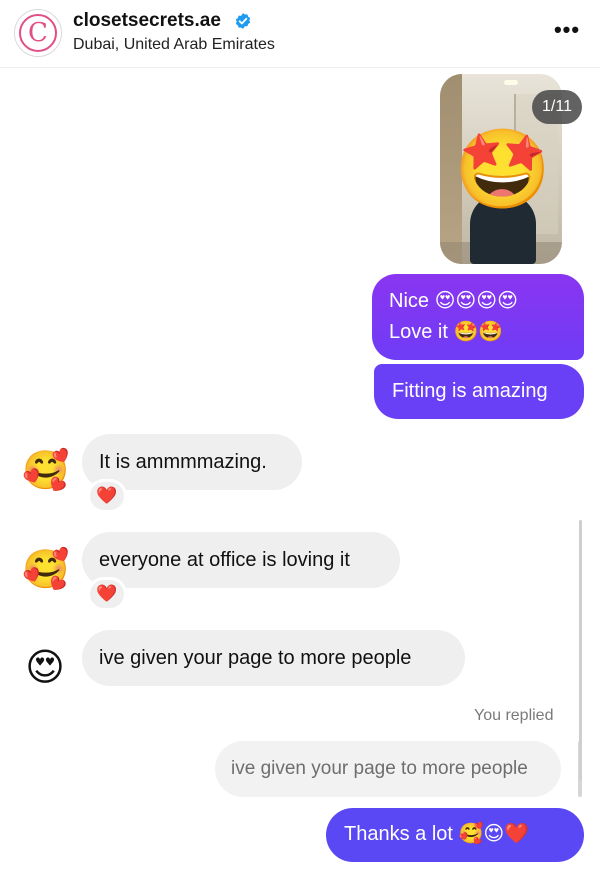  I want to click on incoming-message: everyone at office is loving it, so click(241, 560).